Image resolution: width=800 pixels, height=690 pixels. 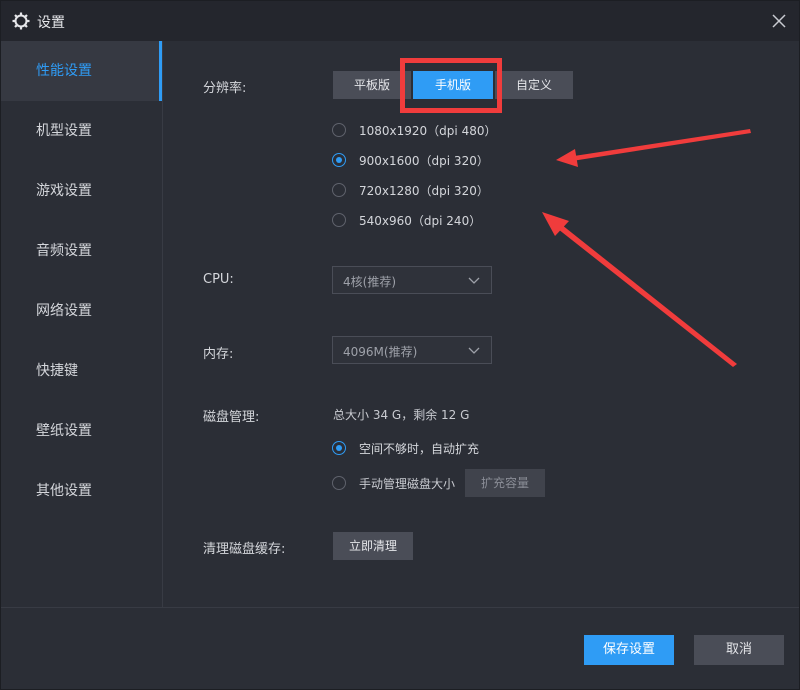 I want to click on clear-now-button: 立即清理, so click(x=373, y=546).